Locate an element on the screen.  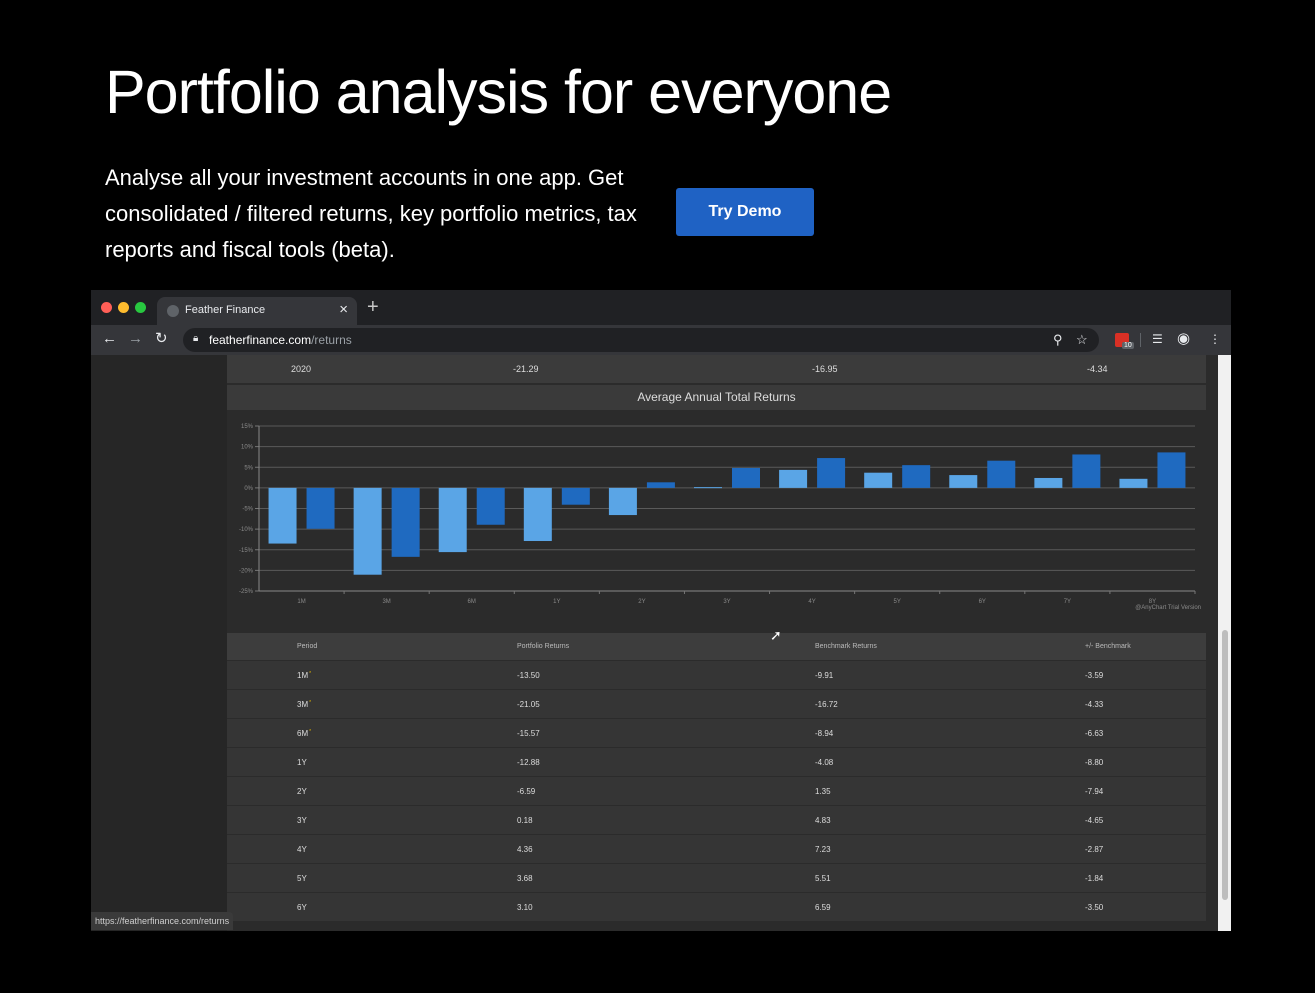
benchmark-cell: 1.35 is located at coordinates (823, 791).